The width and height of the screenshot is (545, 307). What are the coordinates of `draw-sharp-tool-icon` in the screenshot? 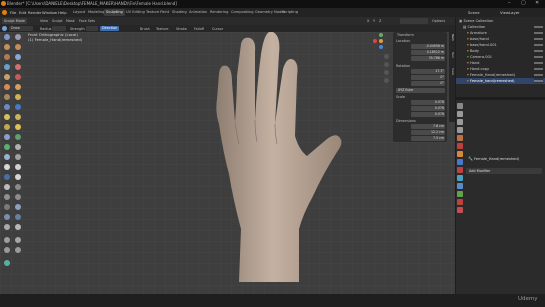 It's located at (18, 37).